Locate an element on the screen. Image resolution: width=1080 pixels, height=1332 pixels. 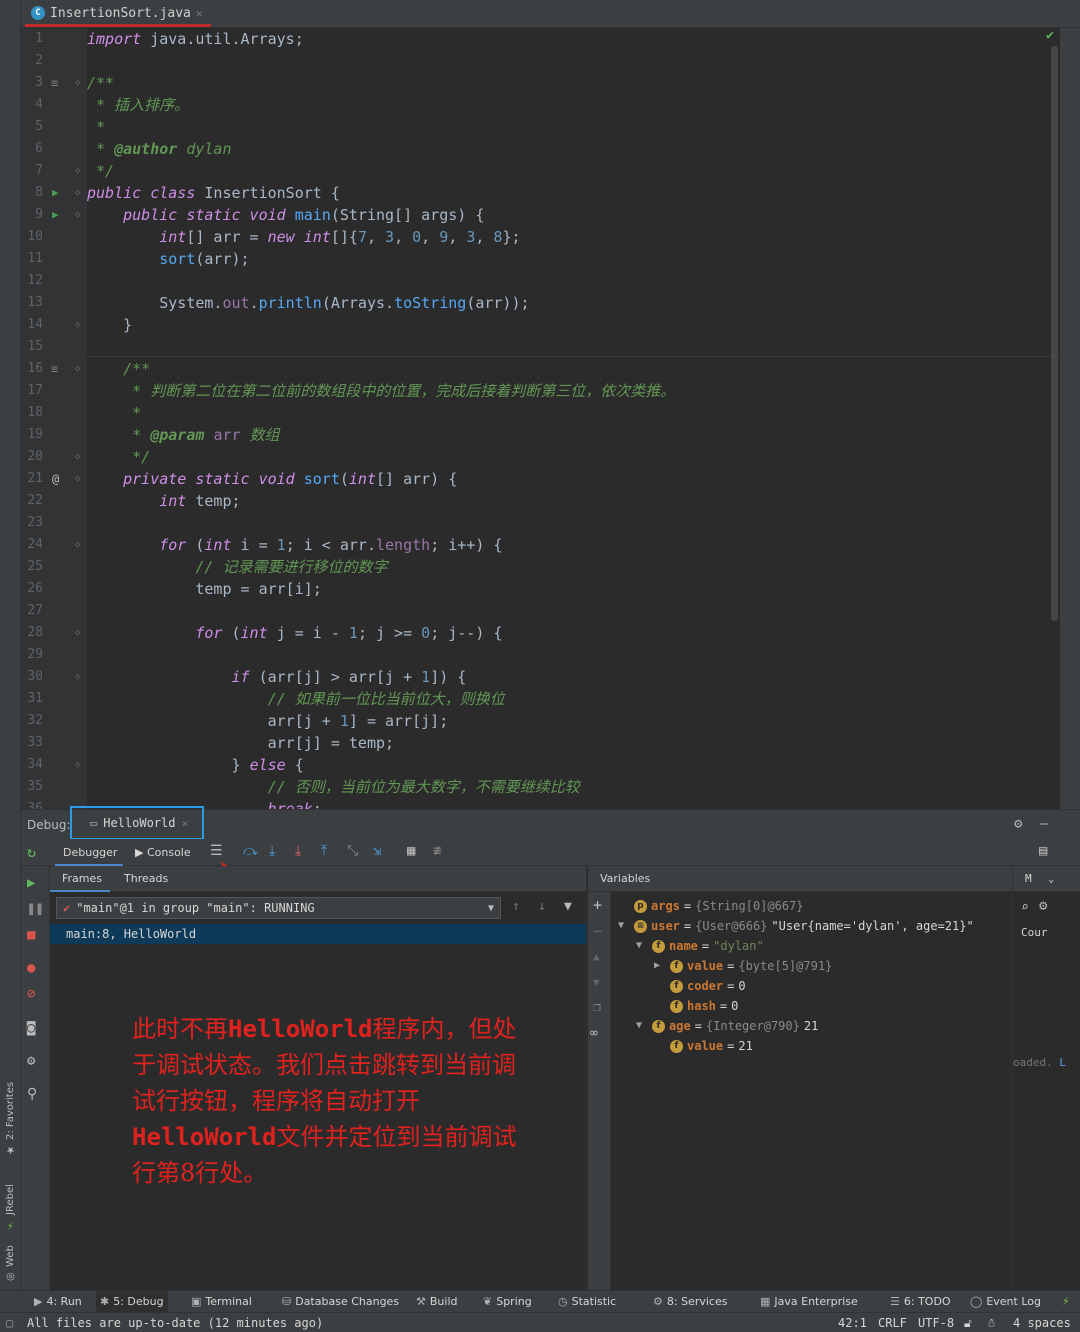
code-line: int temp; is located at coordinates (163, 501).